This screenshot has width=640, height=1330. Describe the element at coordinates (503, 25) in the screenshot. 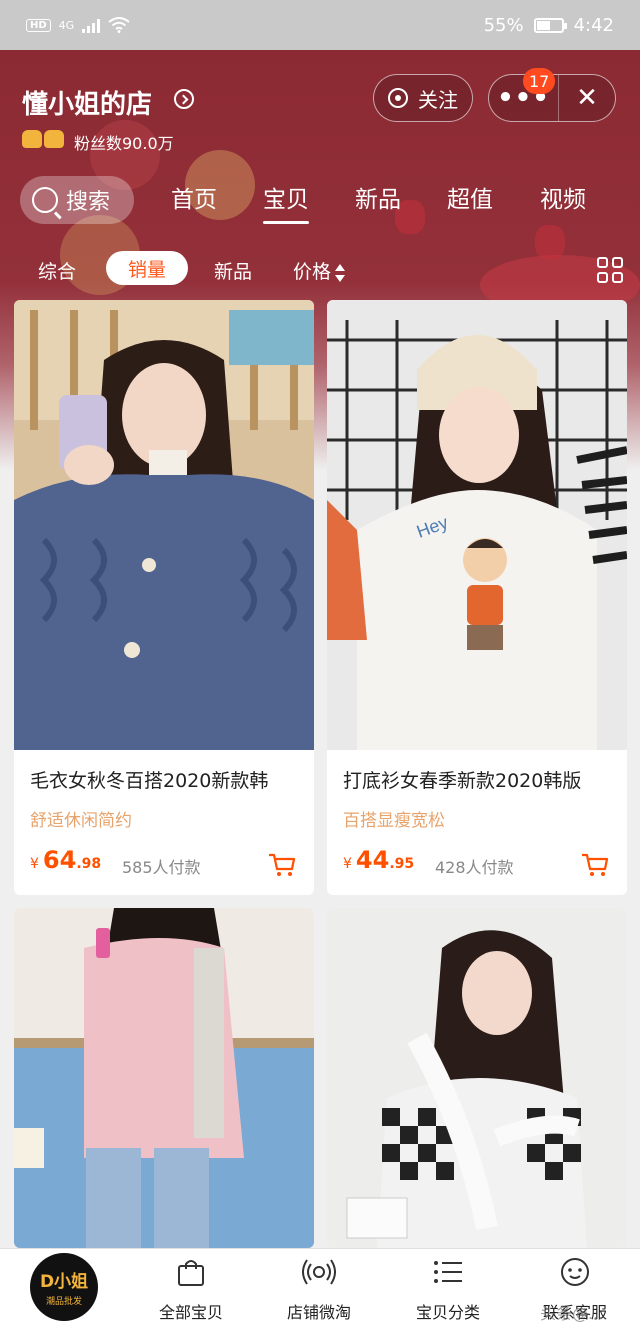

I see `battery-percent: 55%` at that location.